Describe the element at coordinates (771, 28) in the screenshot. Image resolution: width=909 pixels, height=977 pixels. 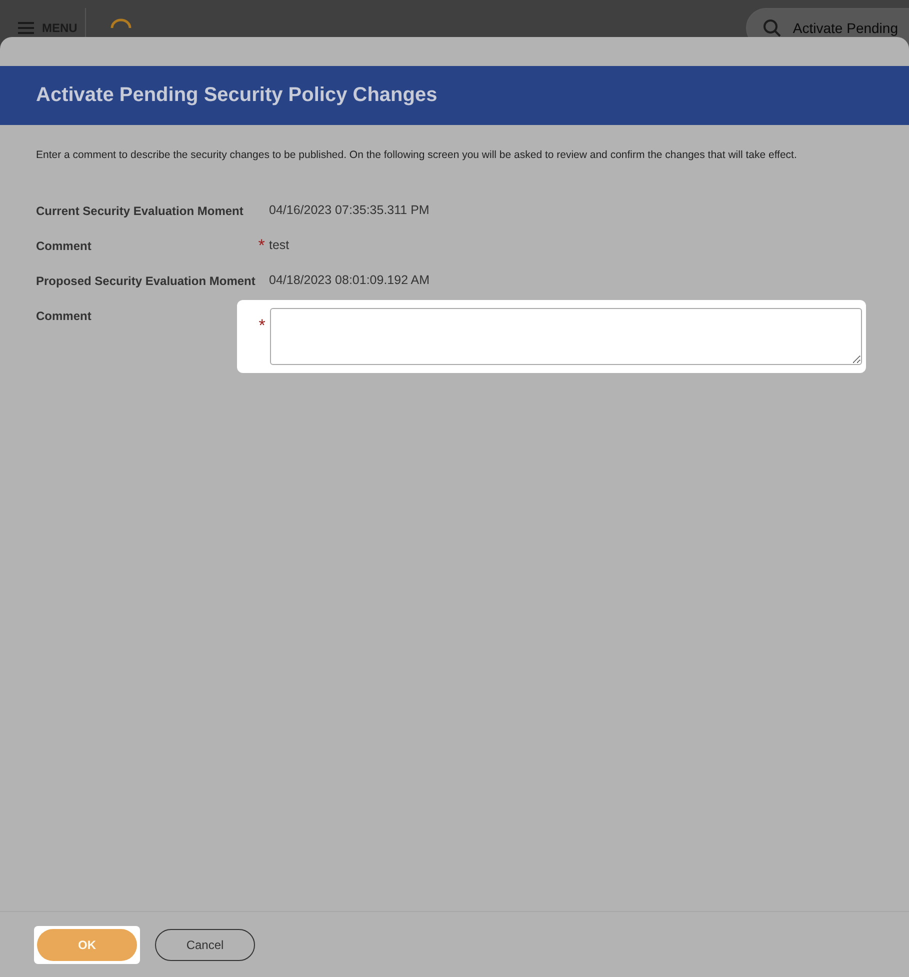
I see `search-icon` at that location.